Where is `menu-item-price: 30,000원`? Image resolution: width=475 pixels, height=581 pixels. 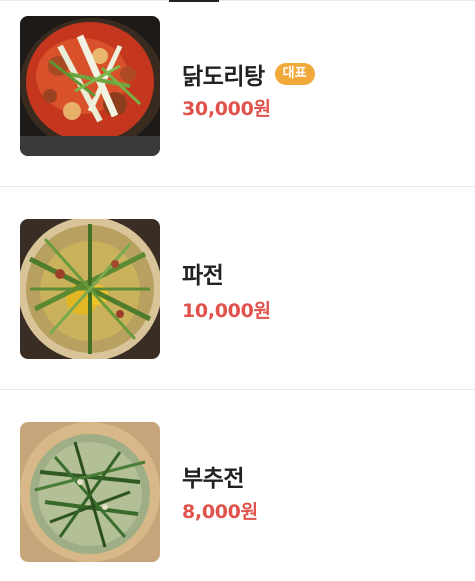 menu-item-price: 30,000원 is located at coordinates (226, 109).